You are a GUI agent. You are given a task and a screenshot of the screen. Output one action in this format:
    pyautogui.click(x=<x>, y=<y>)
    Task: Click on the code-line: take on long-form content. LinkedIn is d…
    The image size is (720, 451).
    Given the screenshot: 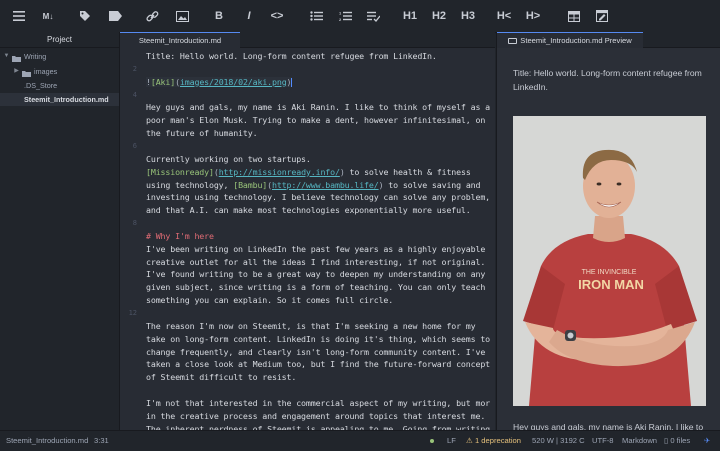 What is the action you would take?
    pyautogui.click(x=318, y=339)
    